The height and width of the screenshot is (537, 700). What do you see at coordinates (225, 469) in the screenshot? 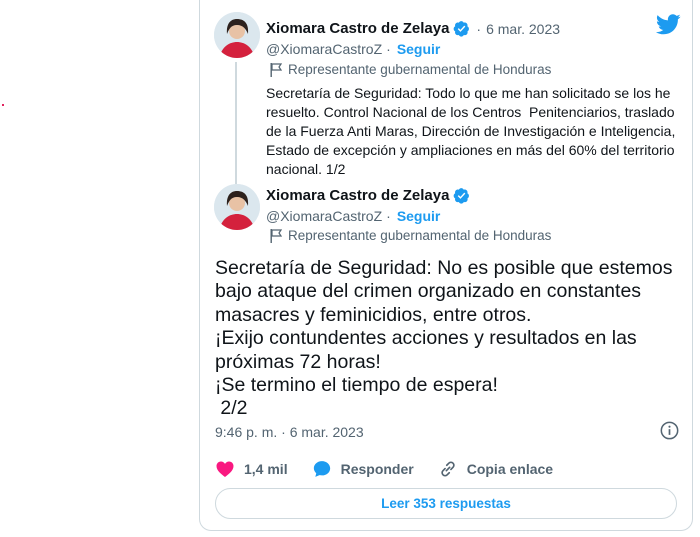
I see `heart-icon` at bounding box center [225, 469].